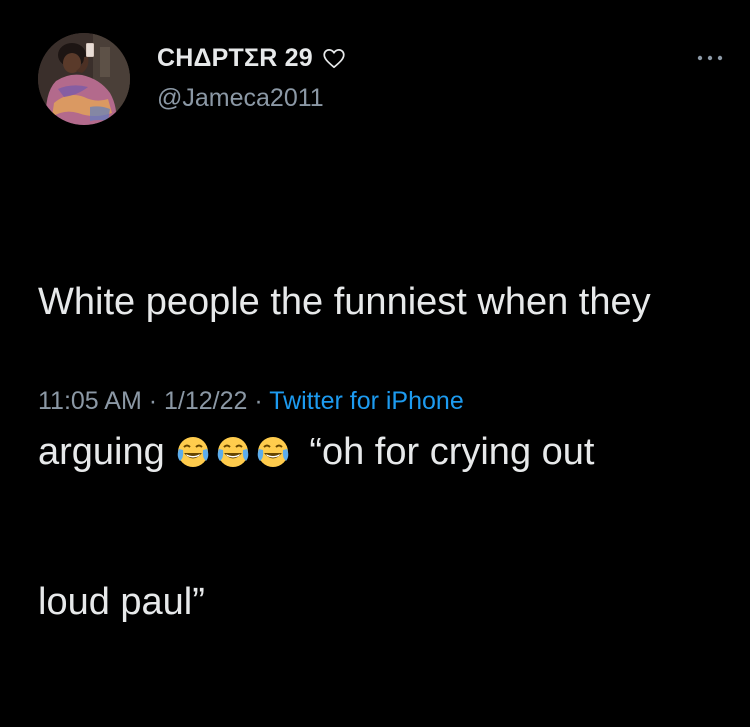 Image resolution: width=750 pixels, height=727 pixels. I want to click on user-handle: @Jameca2011, so click(240, 98).